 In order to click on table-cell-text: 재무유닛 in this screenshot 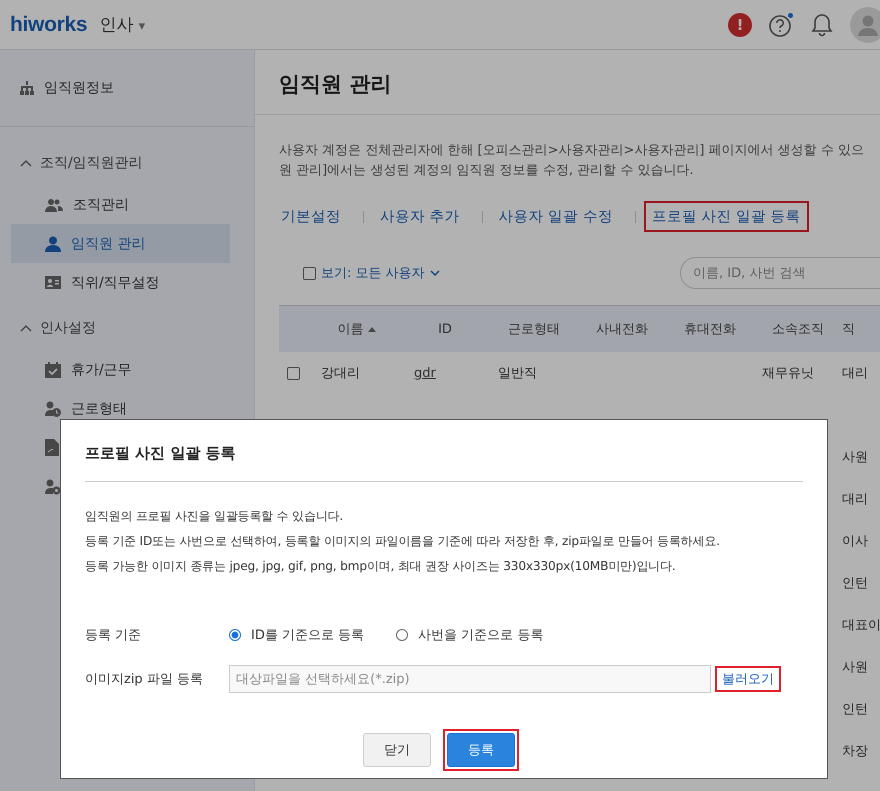, I will do `click(788, 373)`.